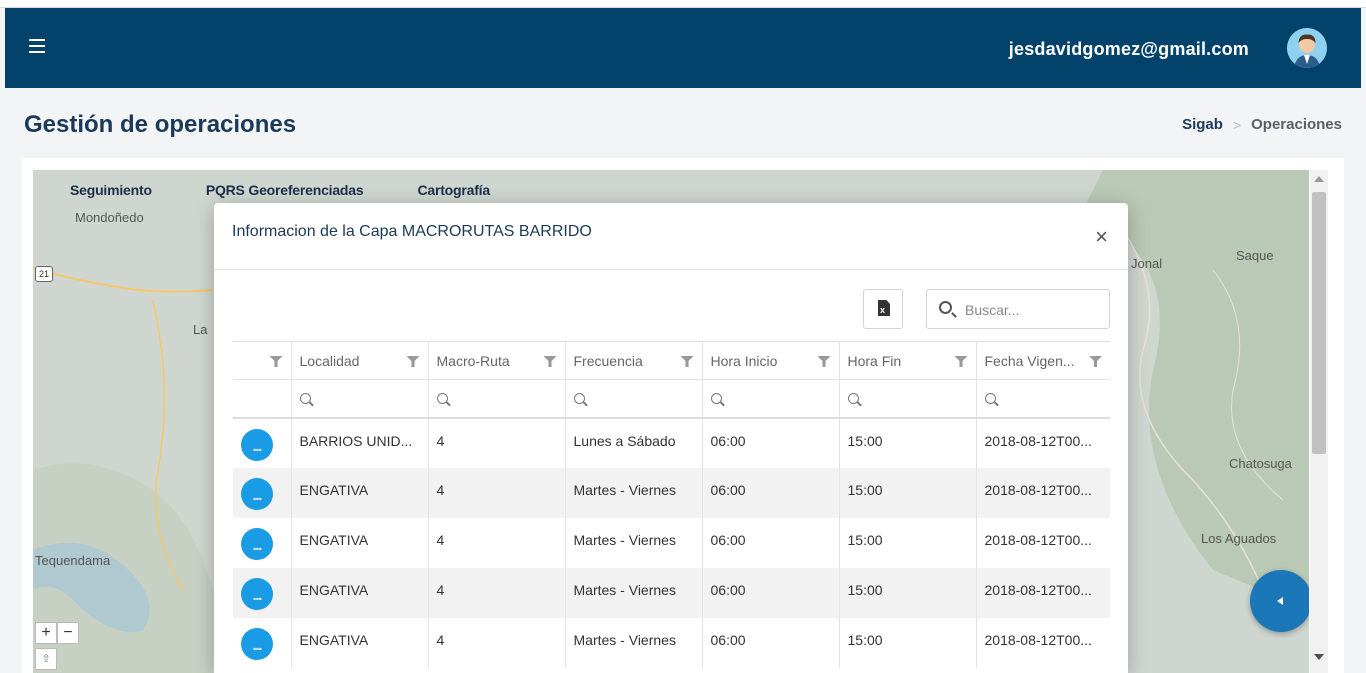 The width and height of the screenshot is (1366, 673). What do you see at coordinates (73, 560) in the screenshot?
I see `map-label-tequendama: Tequendama` at bounding box center [73, 560].